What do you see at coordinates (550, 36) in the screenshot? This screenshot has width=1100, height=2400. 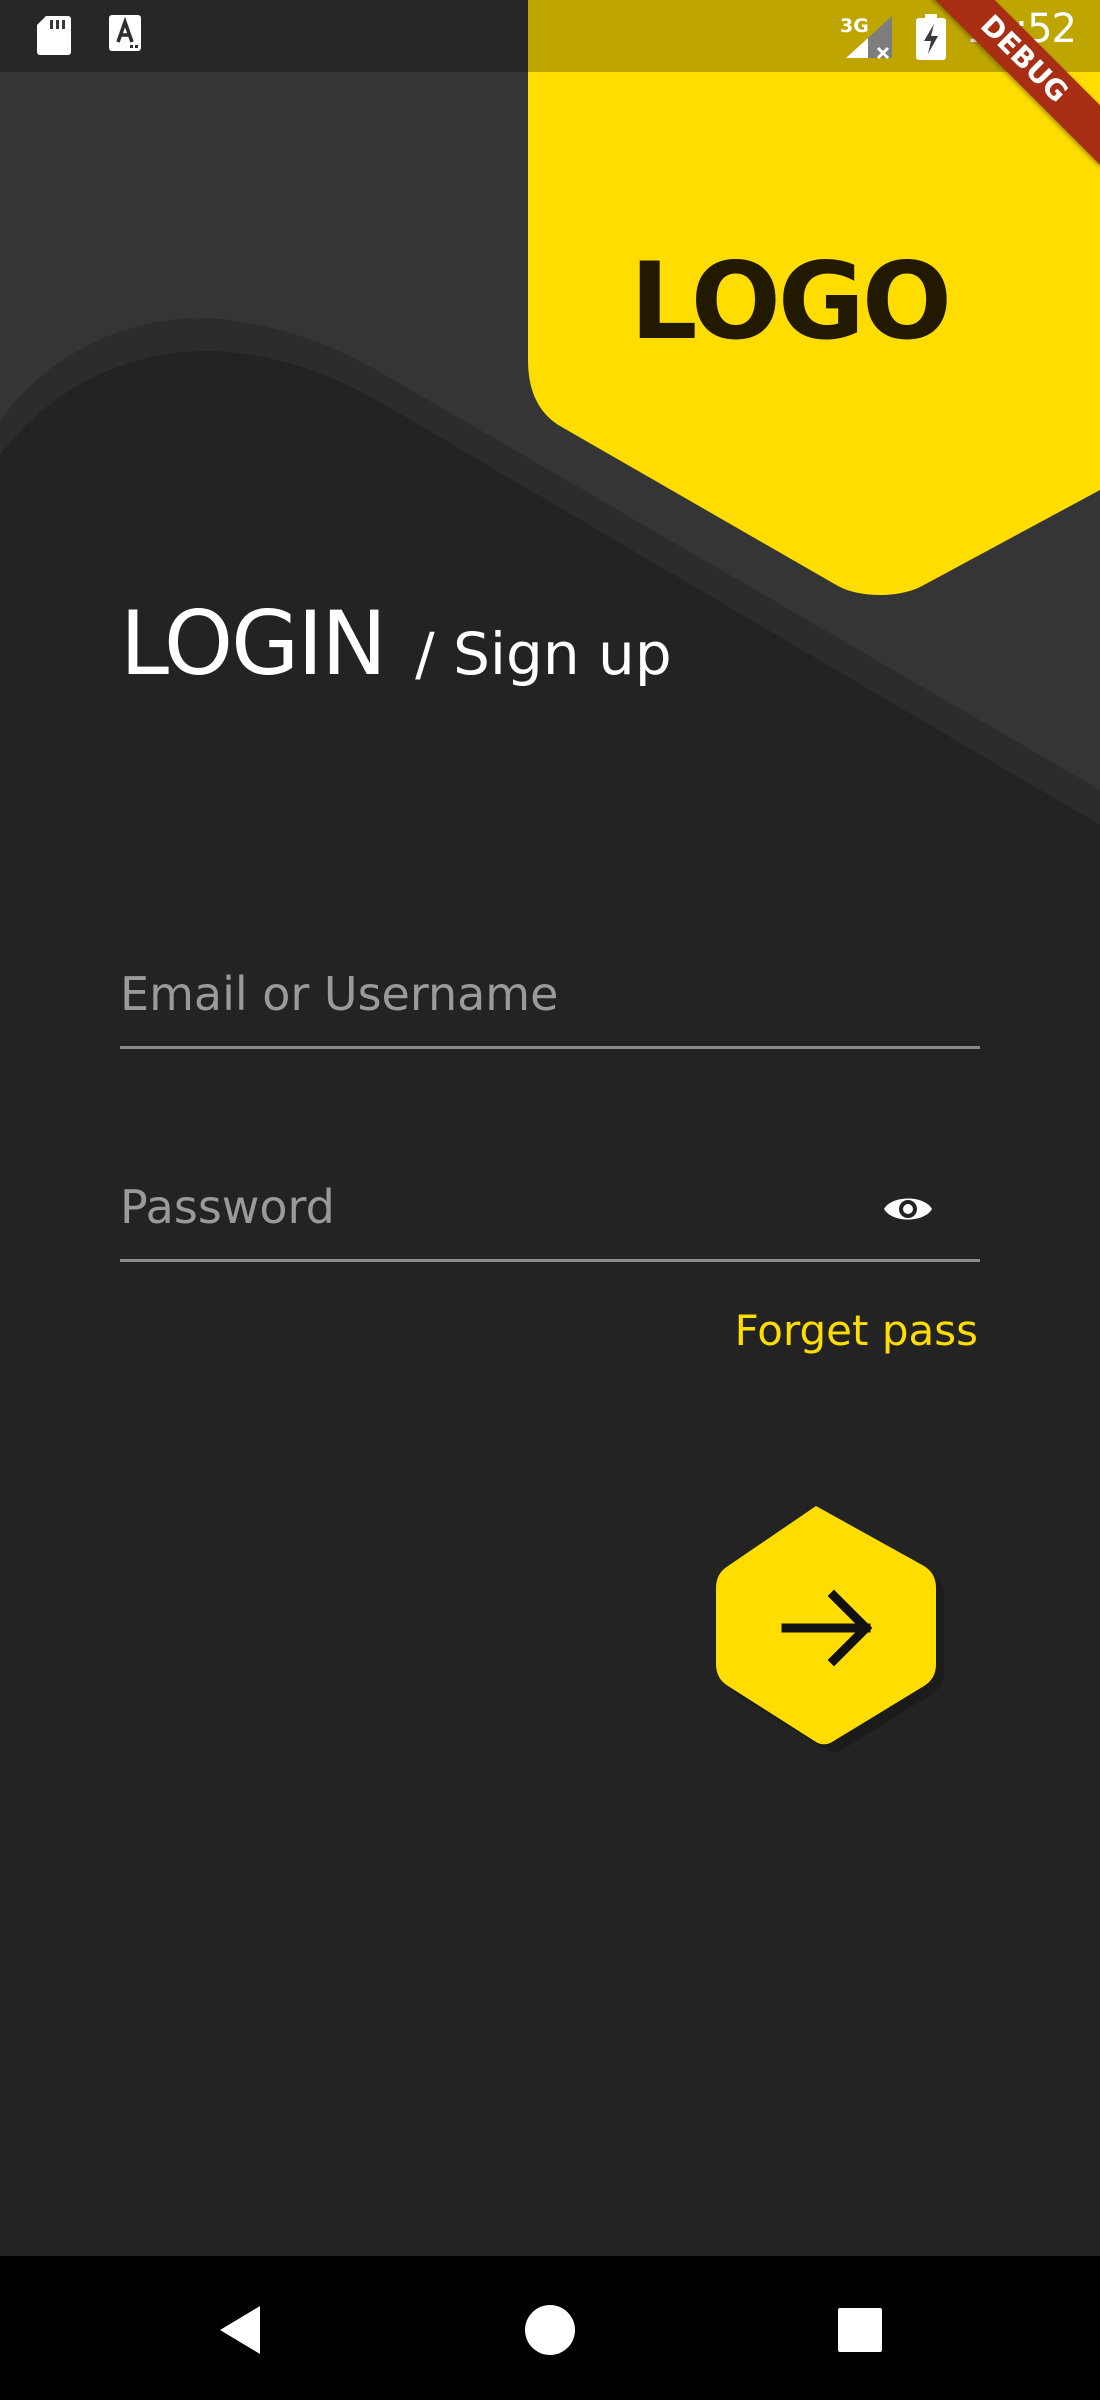 I see `status-bar: 3G 12:52` at bounding box center [550, 36].